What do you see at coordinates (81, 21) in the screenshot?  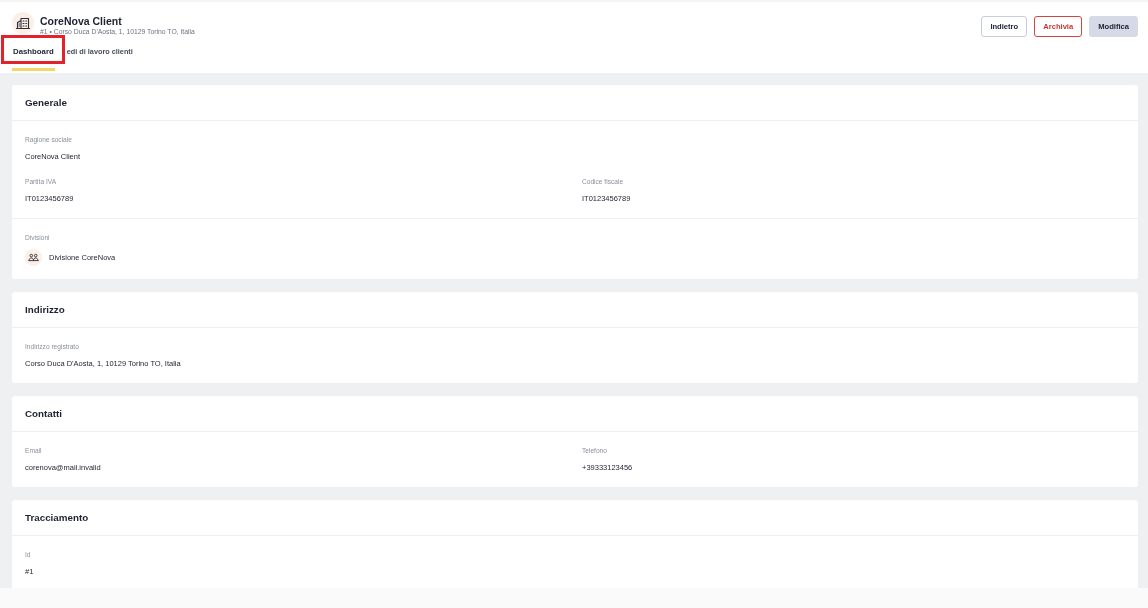 I see `page-title: CoreNova Client` at bounding box center [81, 21].